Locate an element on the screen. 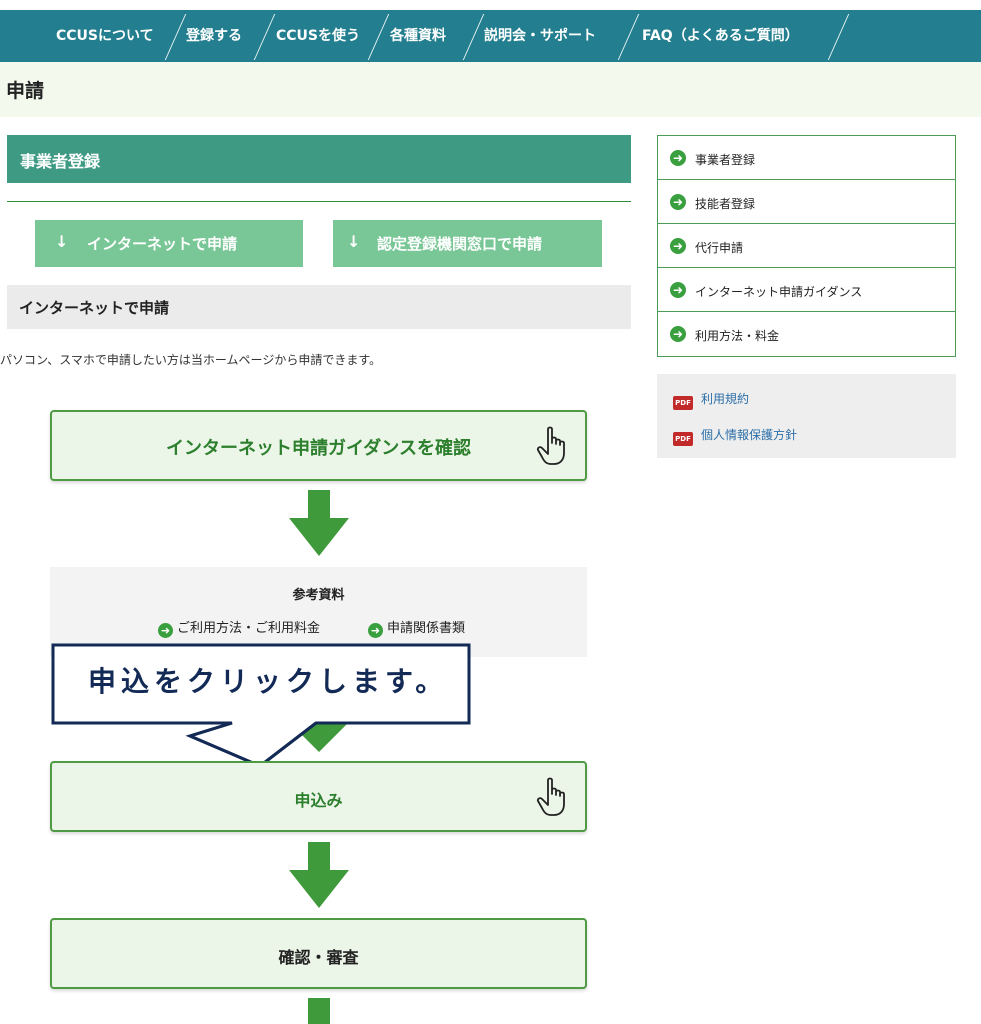  guidance-button-label: インターネット申請ガイダンスを確認 is located at coordinates (318, 448).